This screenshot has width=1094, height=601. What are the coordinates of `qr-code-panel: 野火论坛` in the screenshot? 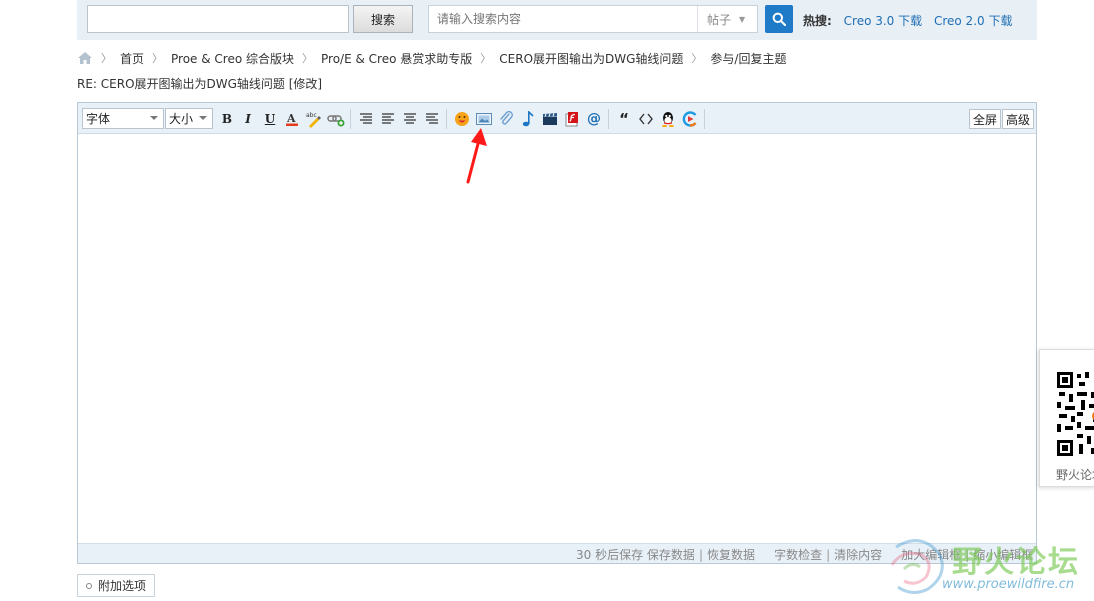 It's located at (1066, 418).